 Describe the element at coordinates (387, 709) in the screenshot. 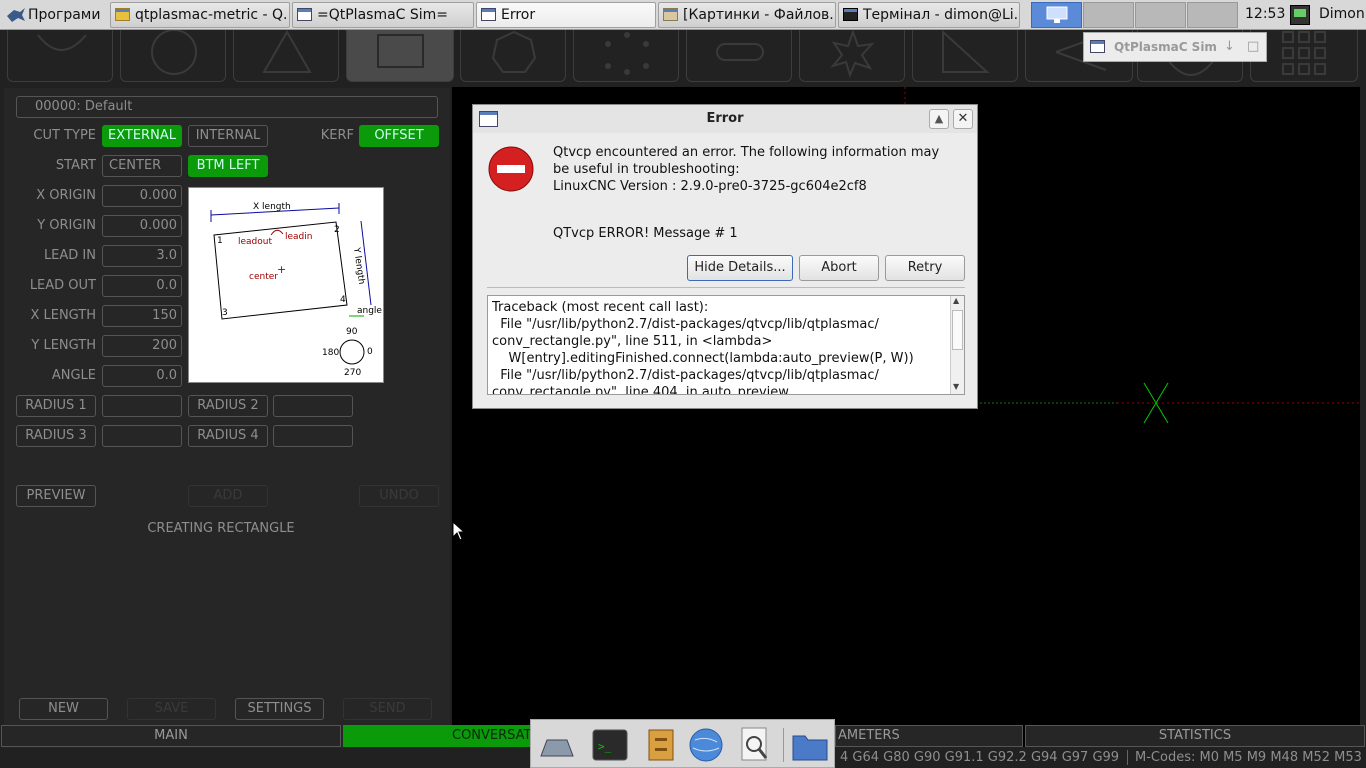

I see `send-button: SEND` at that location.